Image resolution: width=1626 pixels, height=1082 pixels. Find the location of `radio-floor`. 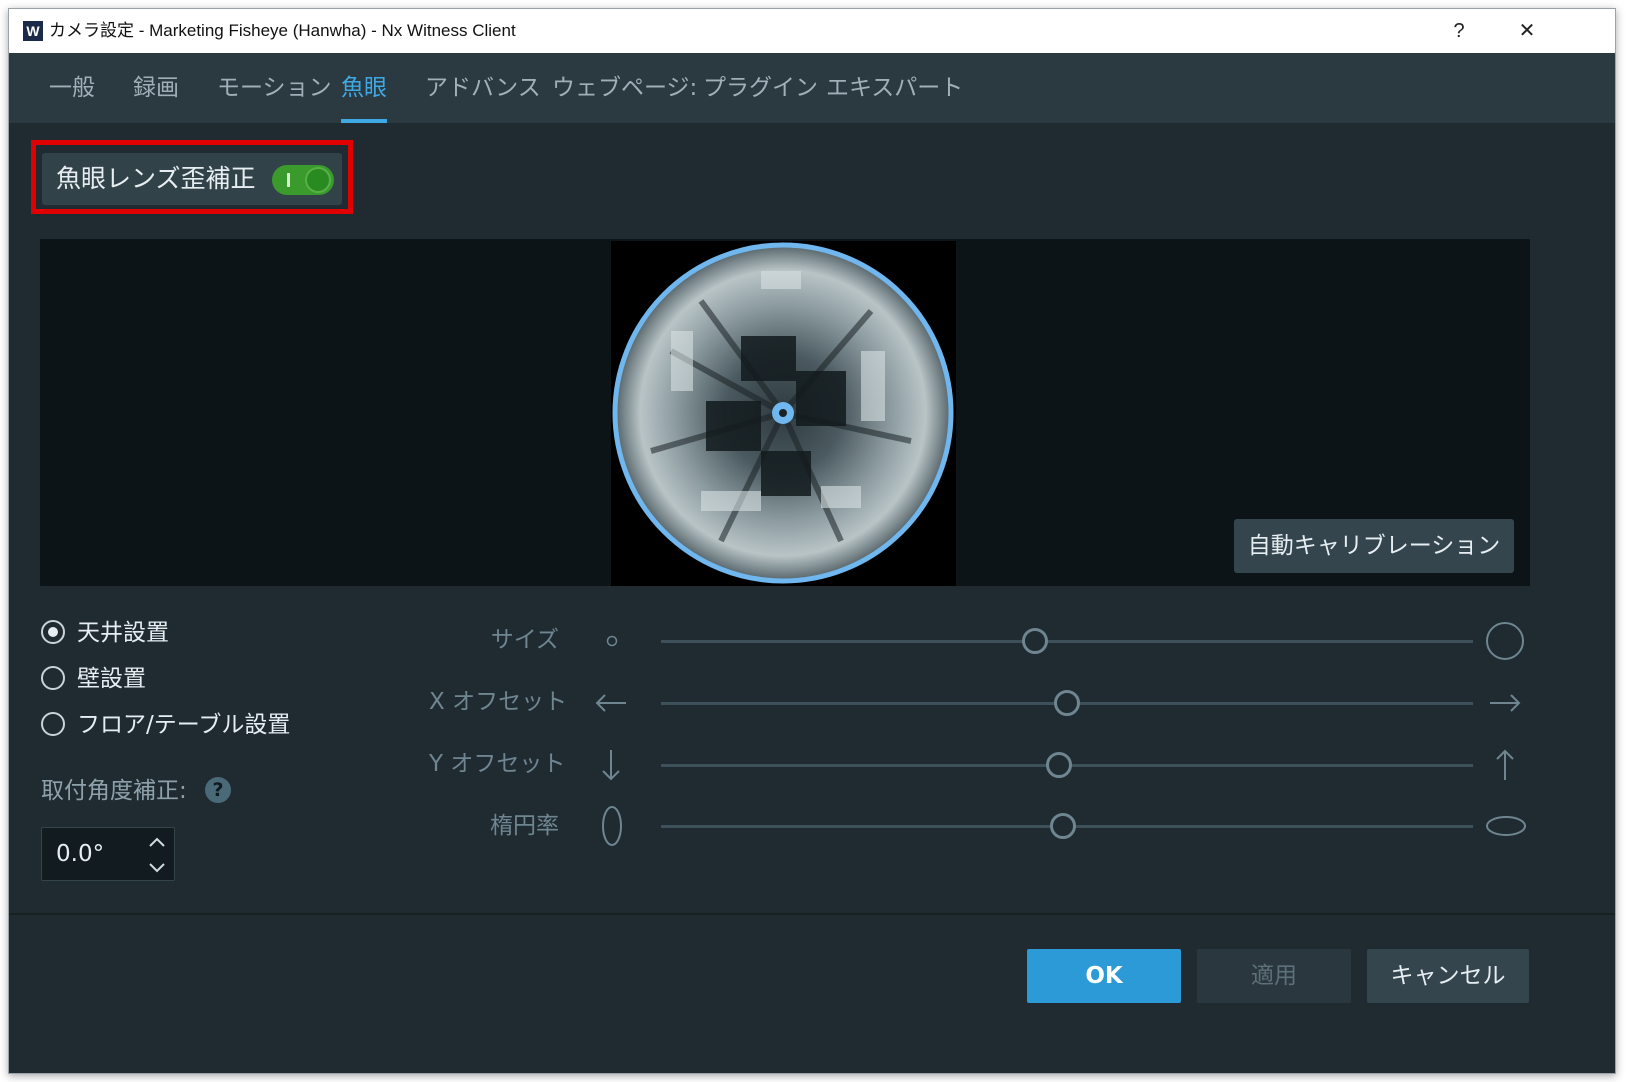

radio-floor is located at coordinates (53, 723).